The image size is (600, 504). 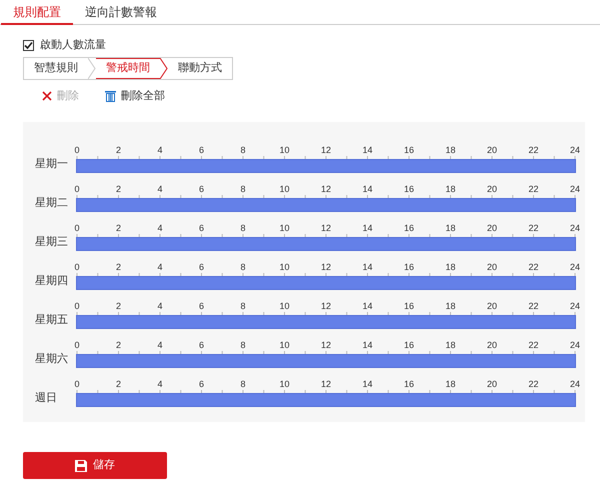 I want to click on checkbox, so click(x=28, y=45).